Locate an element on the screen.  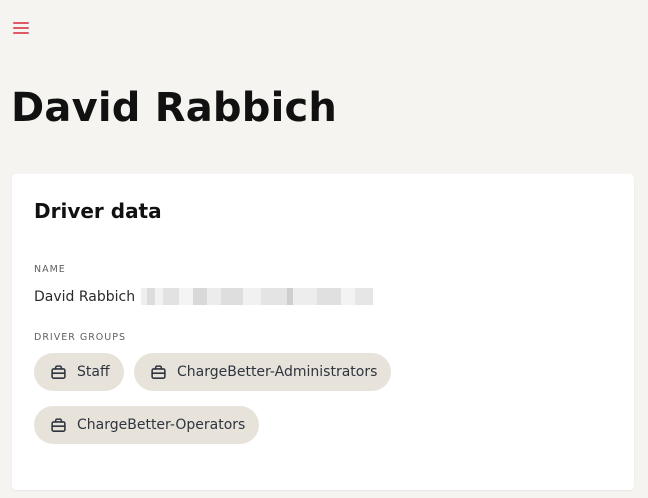
card-title: Driver data is located at coordinates (98, 211).